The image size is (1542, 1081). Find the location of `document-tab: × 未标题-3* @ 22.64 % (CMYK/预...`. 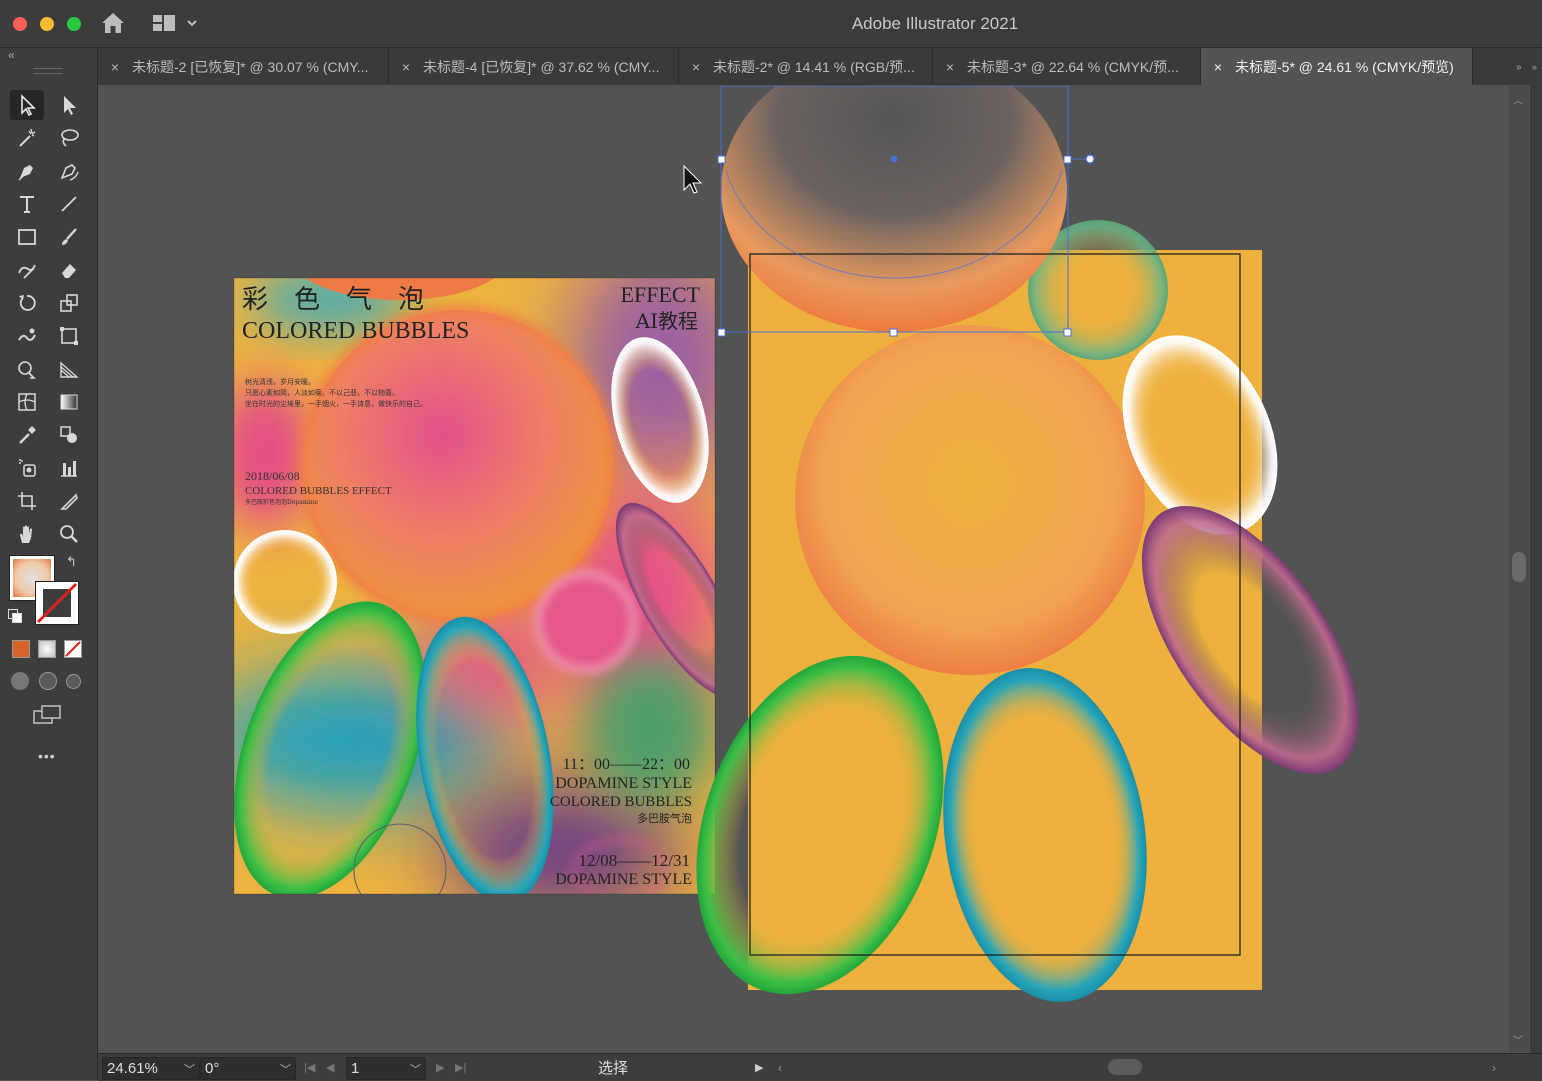

document-tab: × 未标题-3* @ 22.64 % (CMYK/预... is located at coordinates (1067, 66).